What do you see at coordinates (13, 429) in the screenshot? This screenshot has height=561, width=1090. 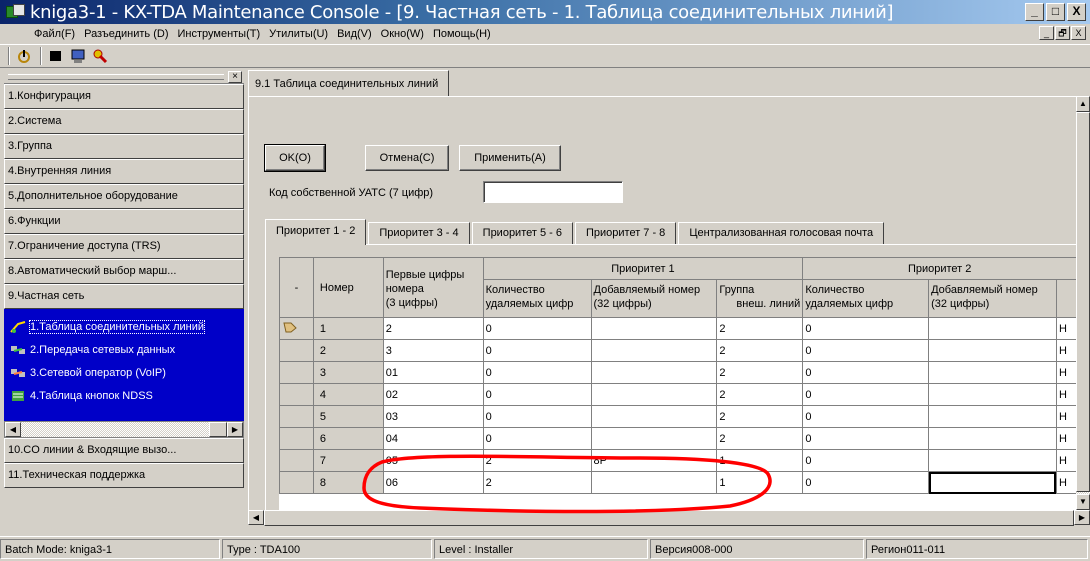 I see `scroll-left-icon: ◀` at bounding box center [13, 429].